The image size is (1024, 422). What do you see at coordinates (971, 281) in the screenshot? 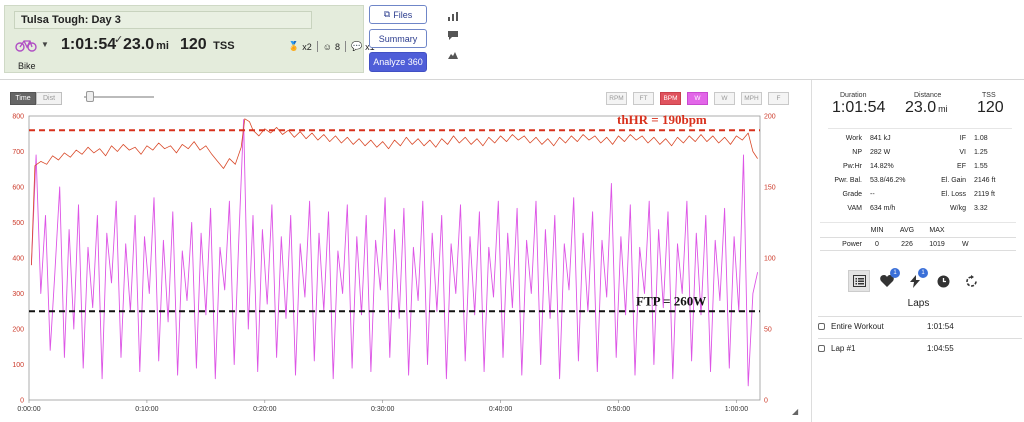
I see `refresh-icon` at bounding box center [971, 281].